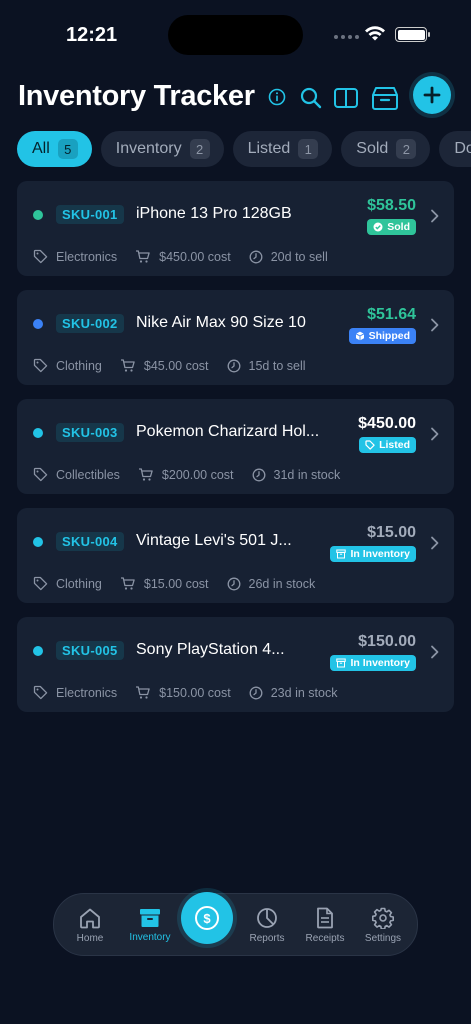 The width and height of the screenshot is (471, 1024). I want to click on gear-icon, so click(383, 918).